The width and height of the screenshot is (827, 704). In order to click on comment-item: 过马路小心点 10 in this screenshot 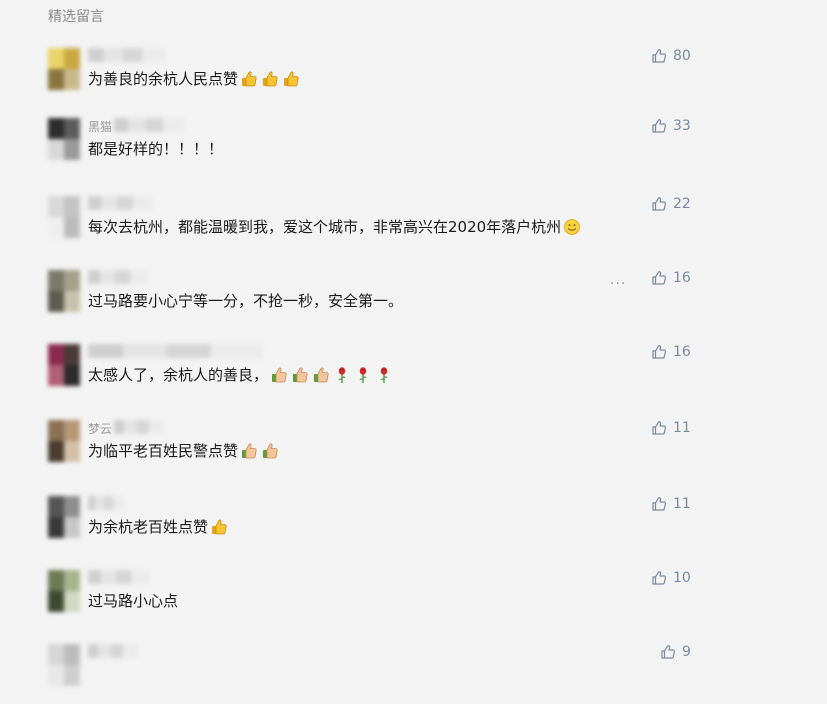, I will do `click(413, 600)`.